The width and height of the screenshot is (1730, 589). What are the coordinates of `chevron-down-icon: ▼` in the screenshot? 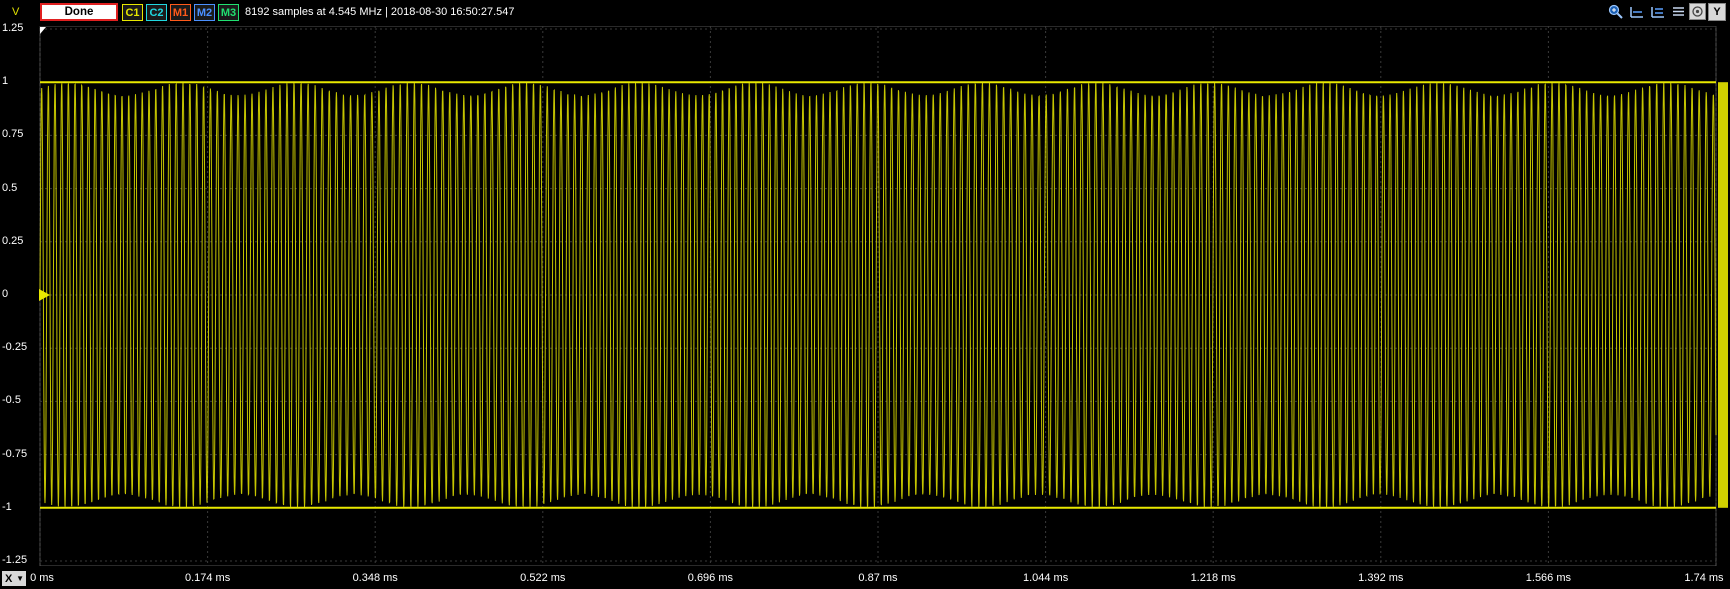 It's located at (20, 578).